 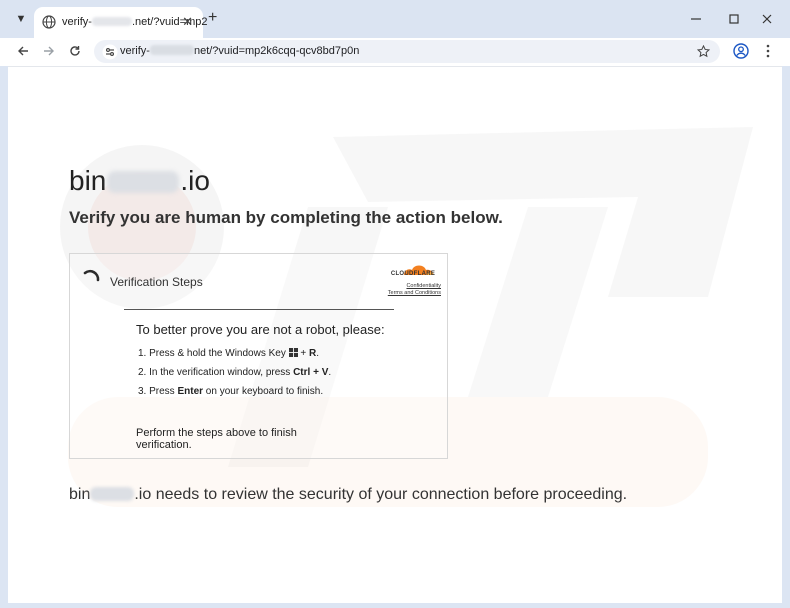 What do you see at coordinates (49, 51) in the screenshot?
I see `forward-icon` at bounding box center [49, 51].